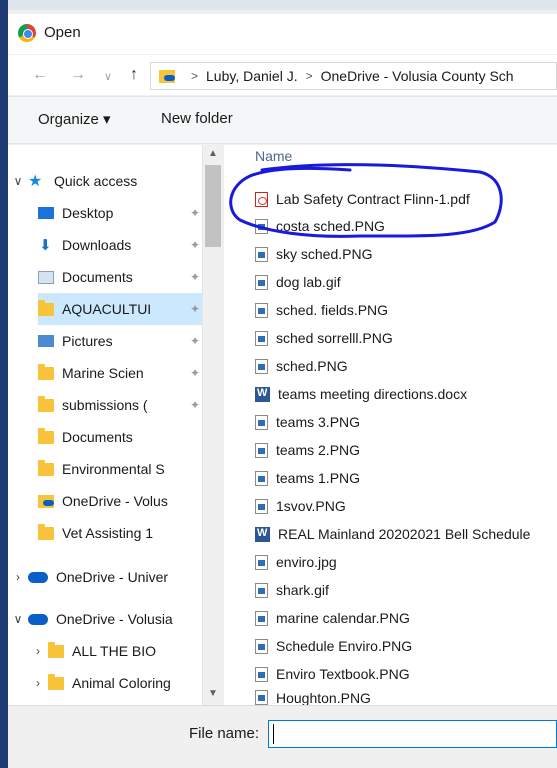 The height and width of the screenshot is (768, 557). What do you see at coordinates (74, 119) in the screenshot?
I see `organize-button: Organize ▾` at bounding box center [74, 119].